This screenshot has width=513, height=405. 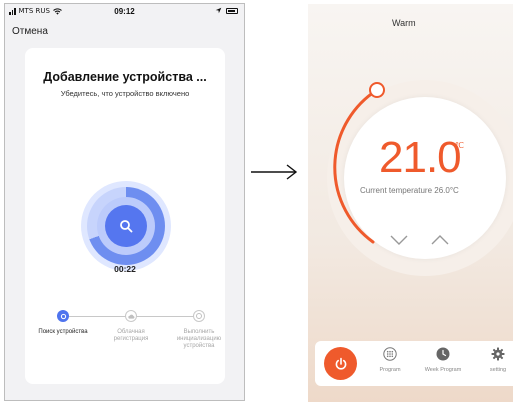 I want to click on battery-icon, so click(x=232, y=10).